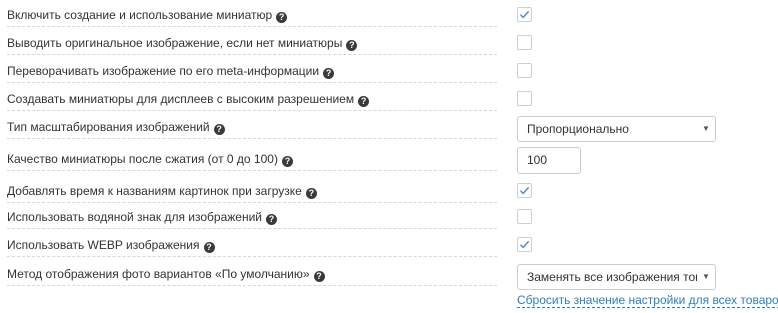 The height and width of the screenshot is (313, 778). I want to click on select-value: Пропорционально, so click(578, 129).